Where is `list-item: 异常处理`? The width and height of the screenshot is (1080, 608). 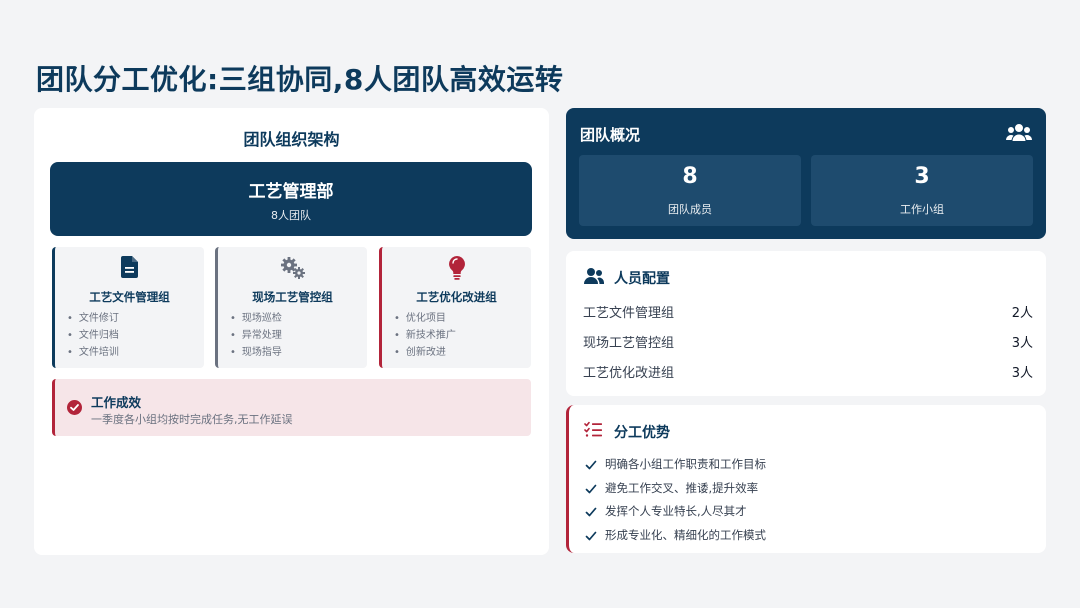
list-item: 异常处理 is located at coordinates (256, 335).